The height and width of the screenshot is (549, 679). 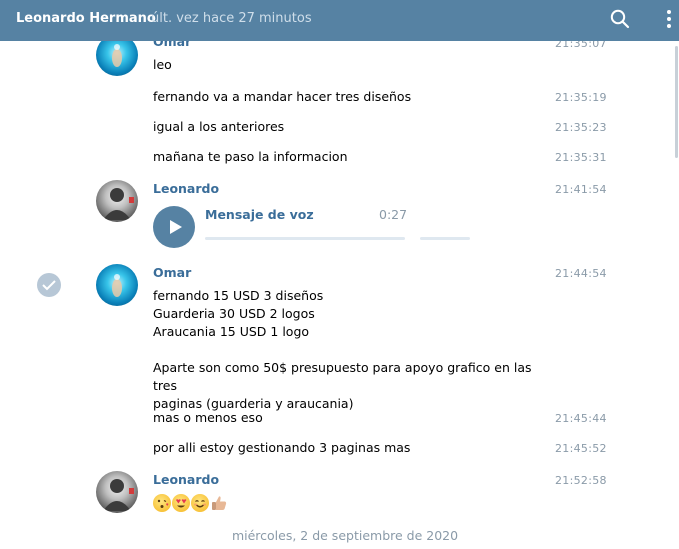 What do you see at coordinates (208, 417) in the screenshot?
I see `message-text: mas o menos eso` at bounding box center [208, 417].